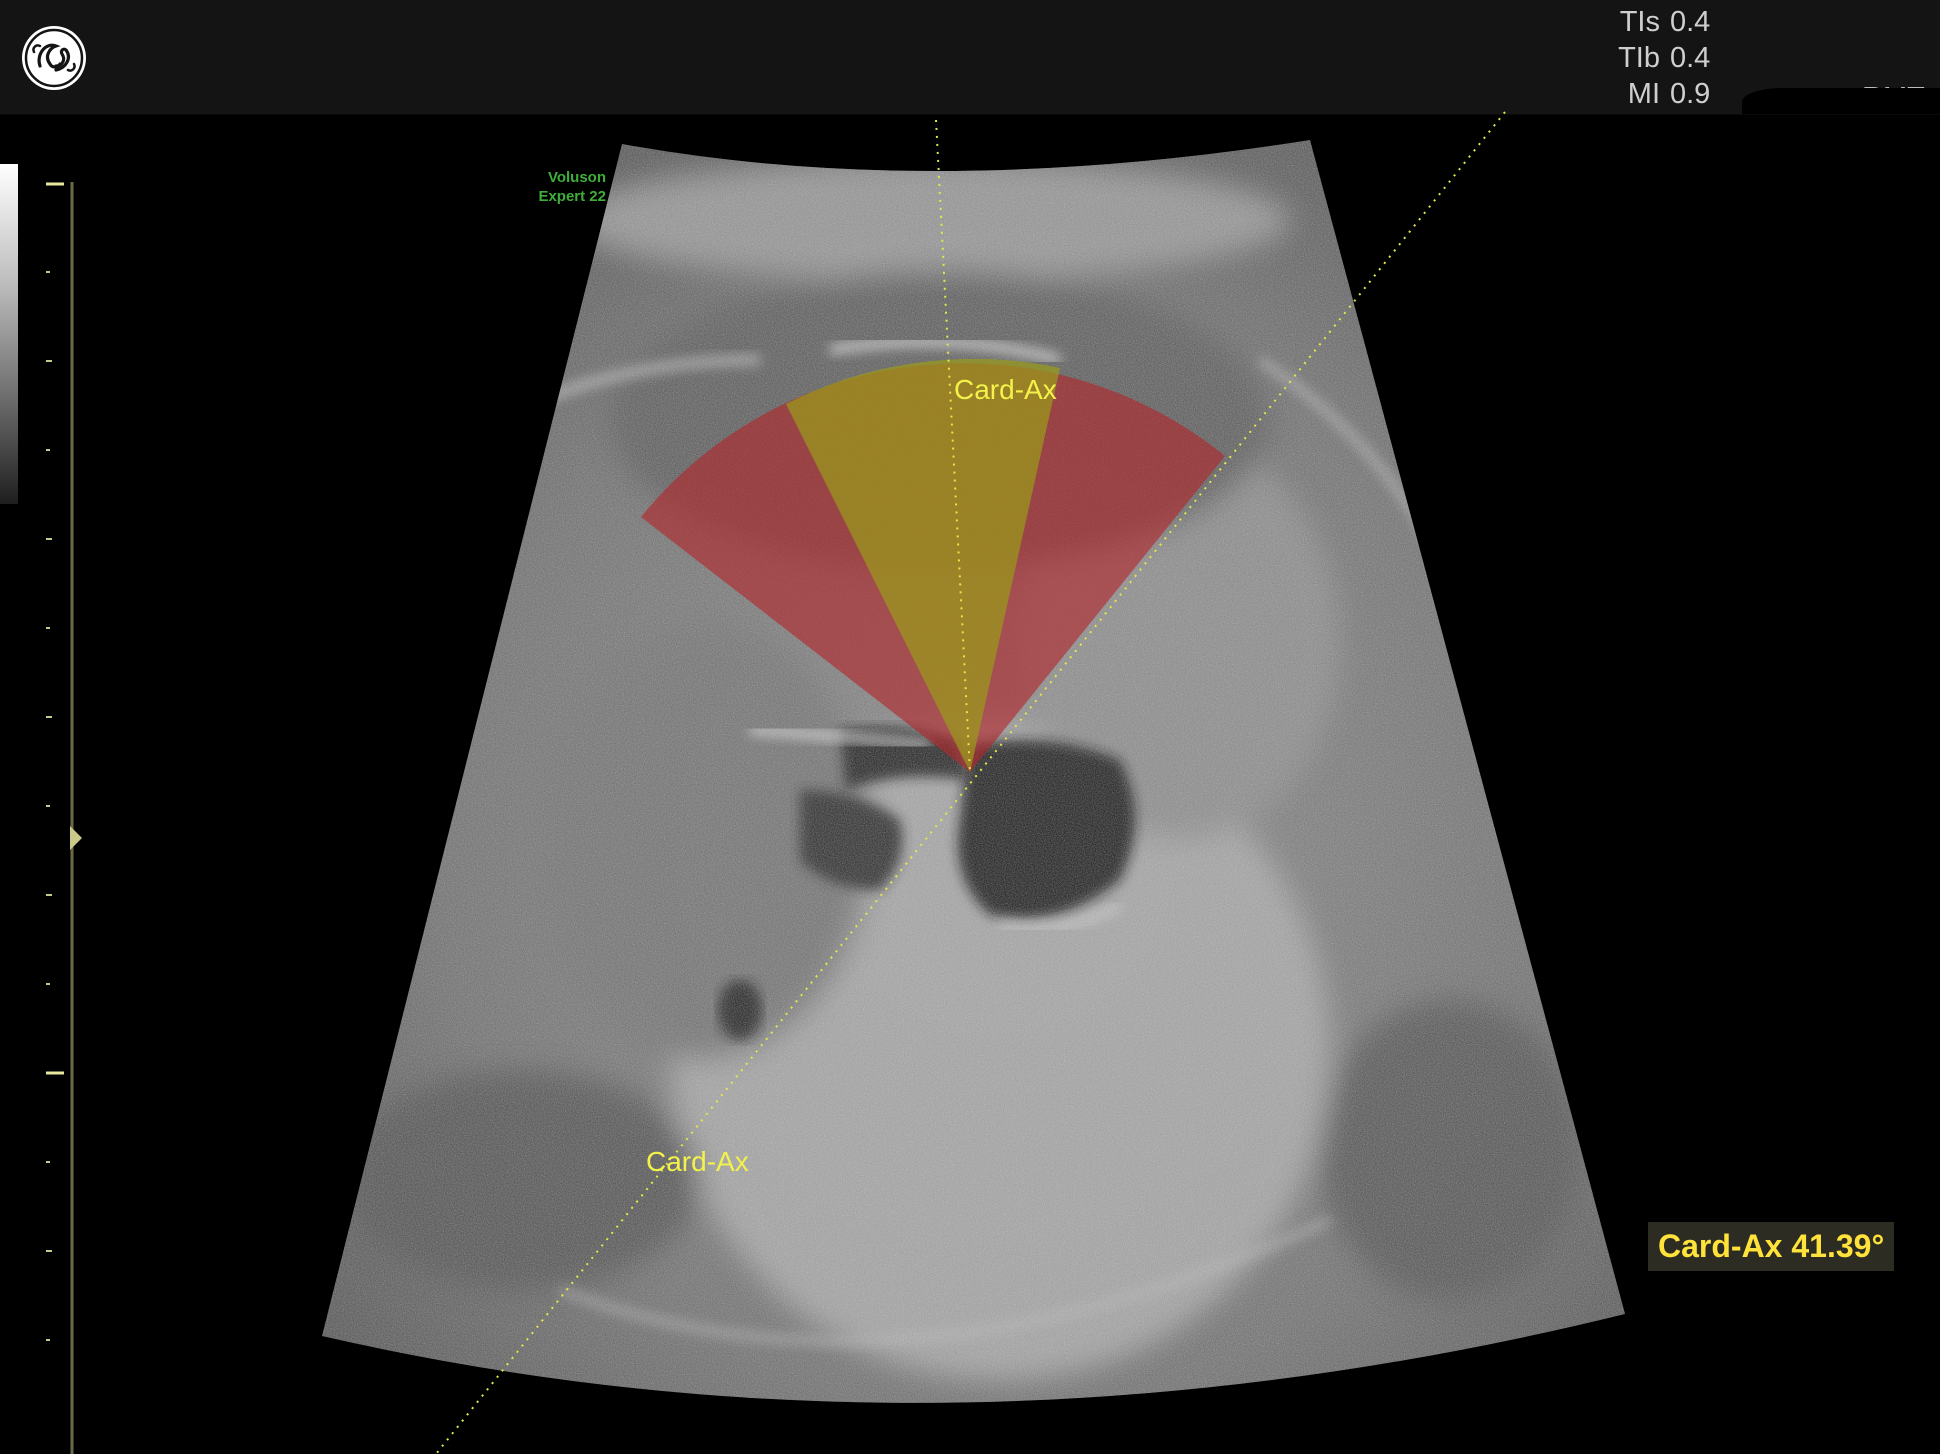  What do you see at coordinates (572, 196) in the screenshot?
I see `scanner-model-line2: Expert 22` at bounding box center [572, 196].